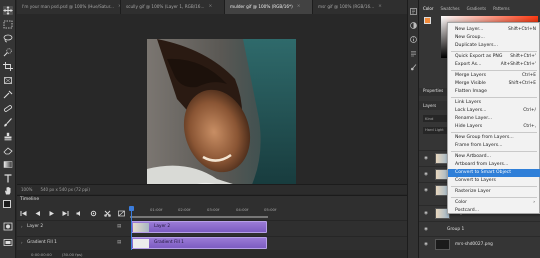  I want to click on clip-layer-2: Layer 2, so click(199, 227).